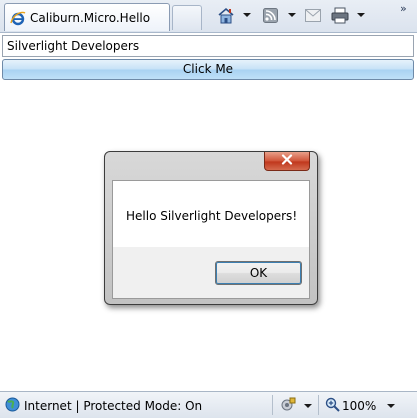  I want to click on browser-tab: Caliburn.Micro.Hello, so click(87, 17).